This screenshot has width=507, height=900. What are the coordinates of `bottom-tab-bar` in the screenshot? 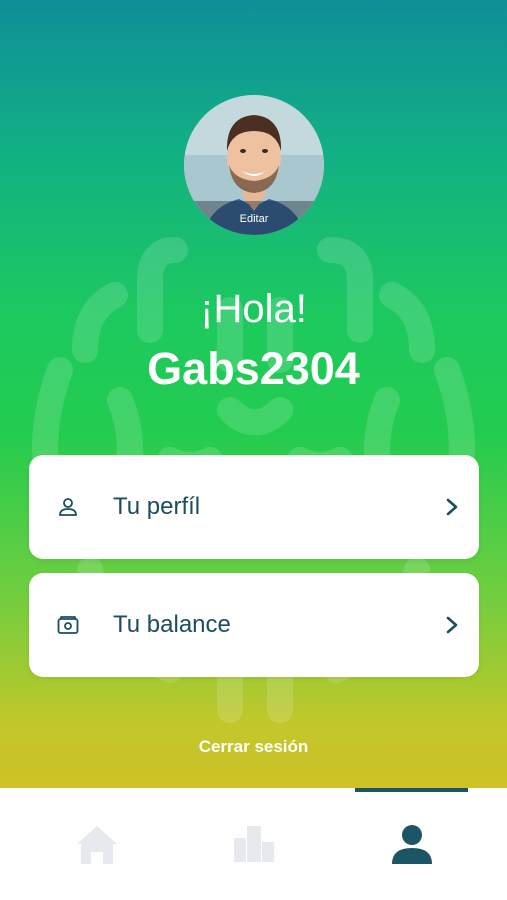 It's located at (253, 844).